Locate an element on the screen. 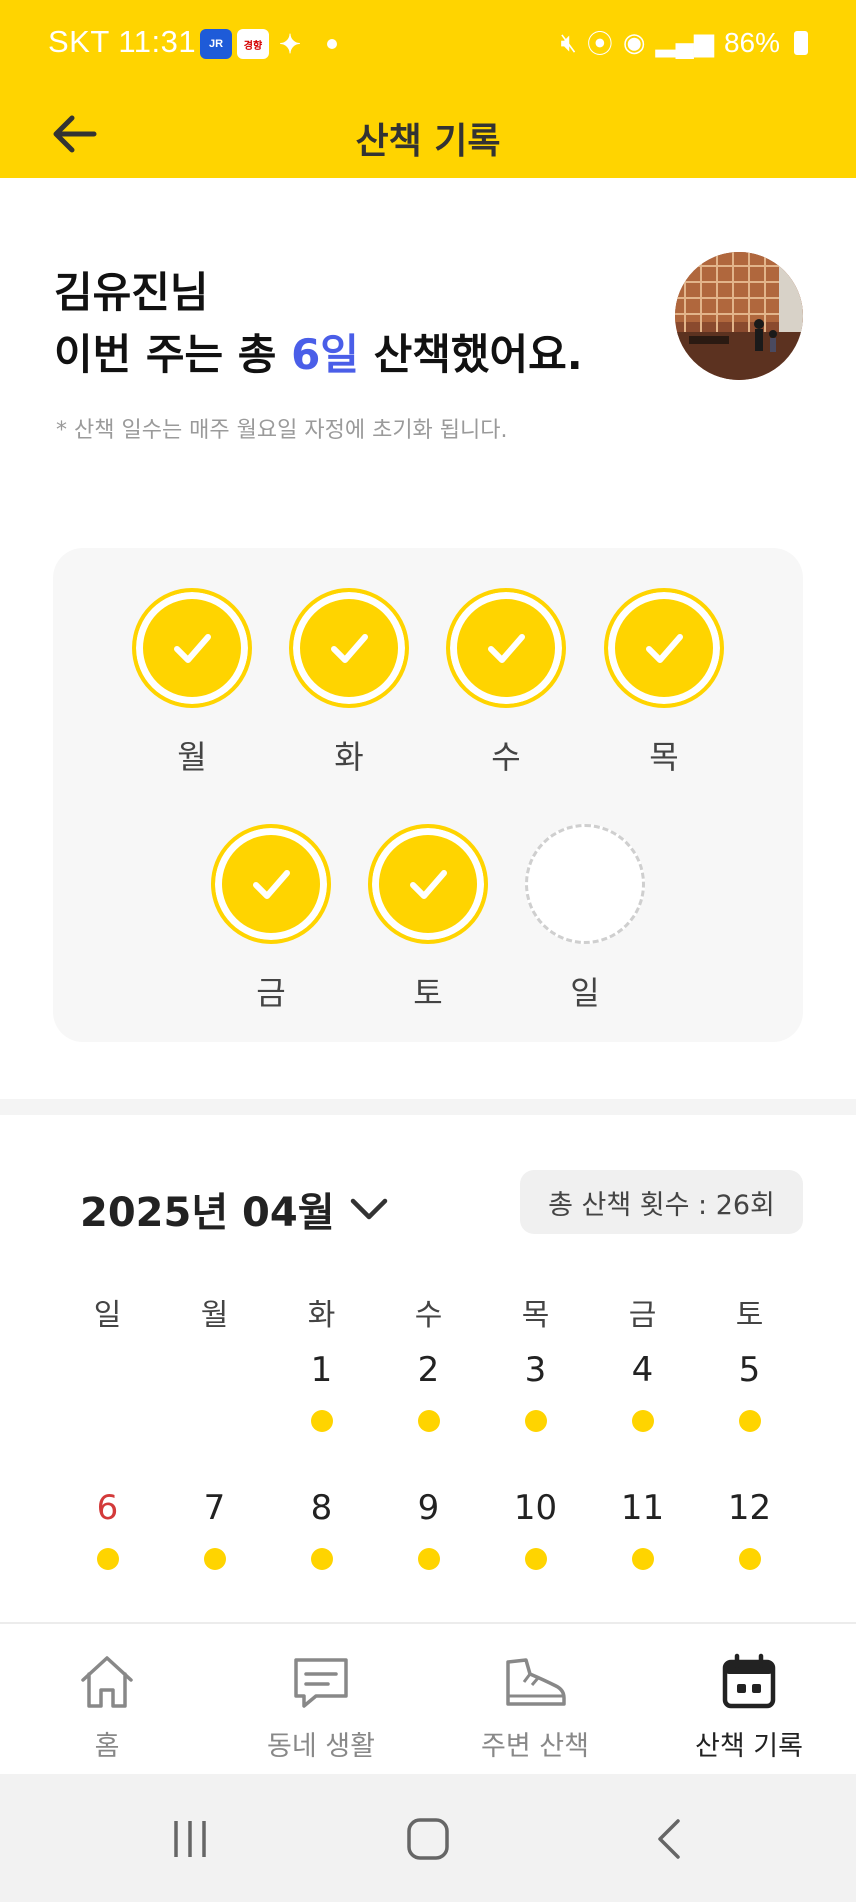 This screenshot has width=856, height=1902. page-title: 산책 기록 is located at coordinates (428, 141).